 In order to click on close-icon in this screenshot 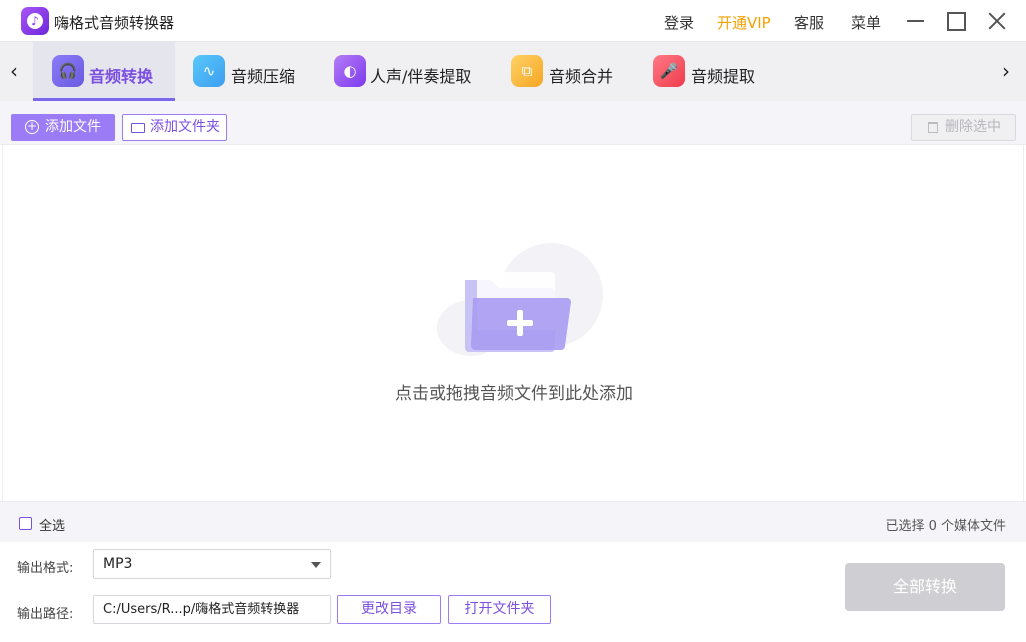, I will do `click(997, 21)`.